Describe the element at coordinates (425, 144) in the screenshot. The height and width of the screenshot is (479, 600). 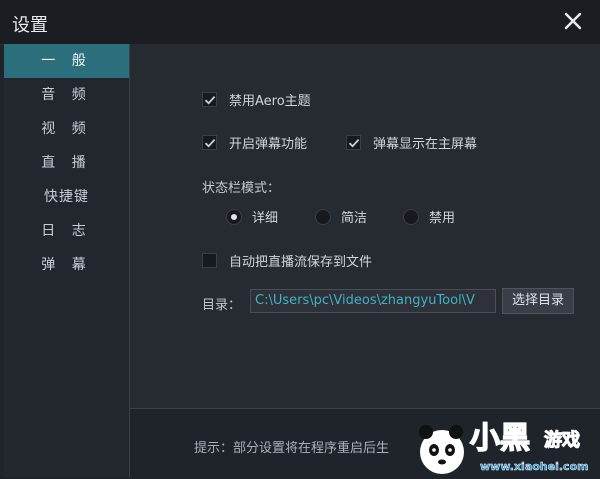
I see `danmaku-main-screen-label: 弹幕显示在主屏幕` at that location.